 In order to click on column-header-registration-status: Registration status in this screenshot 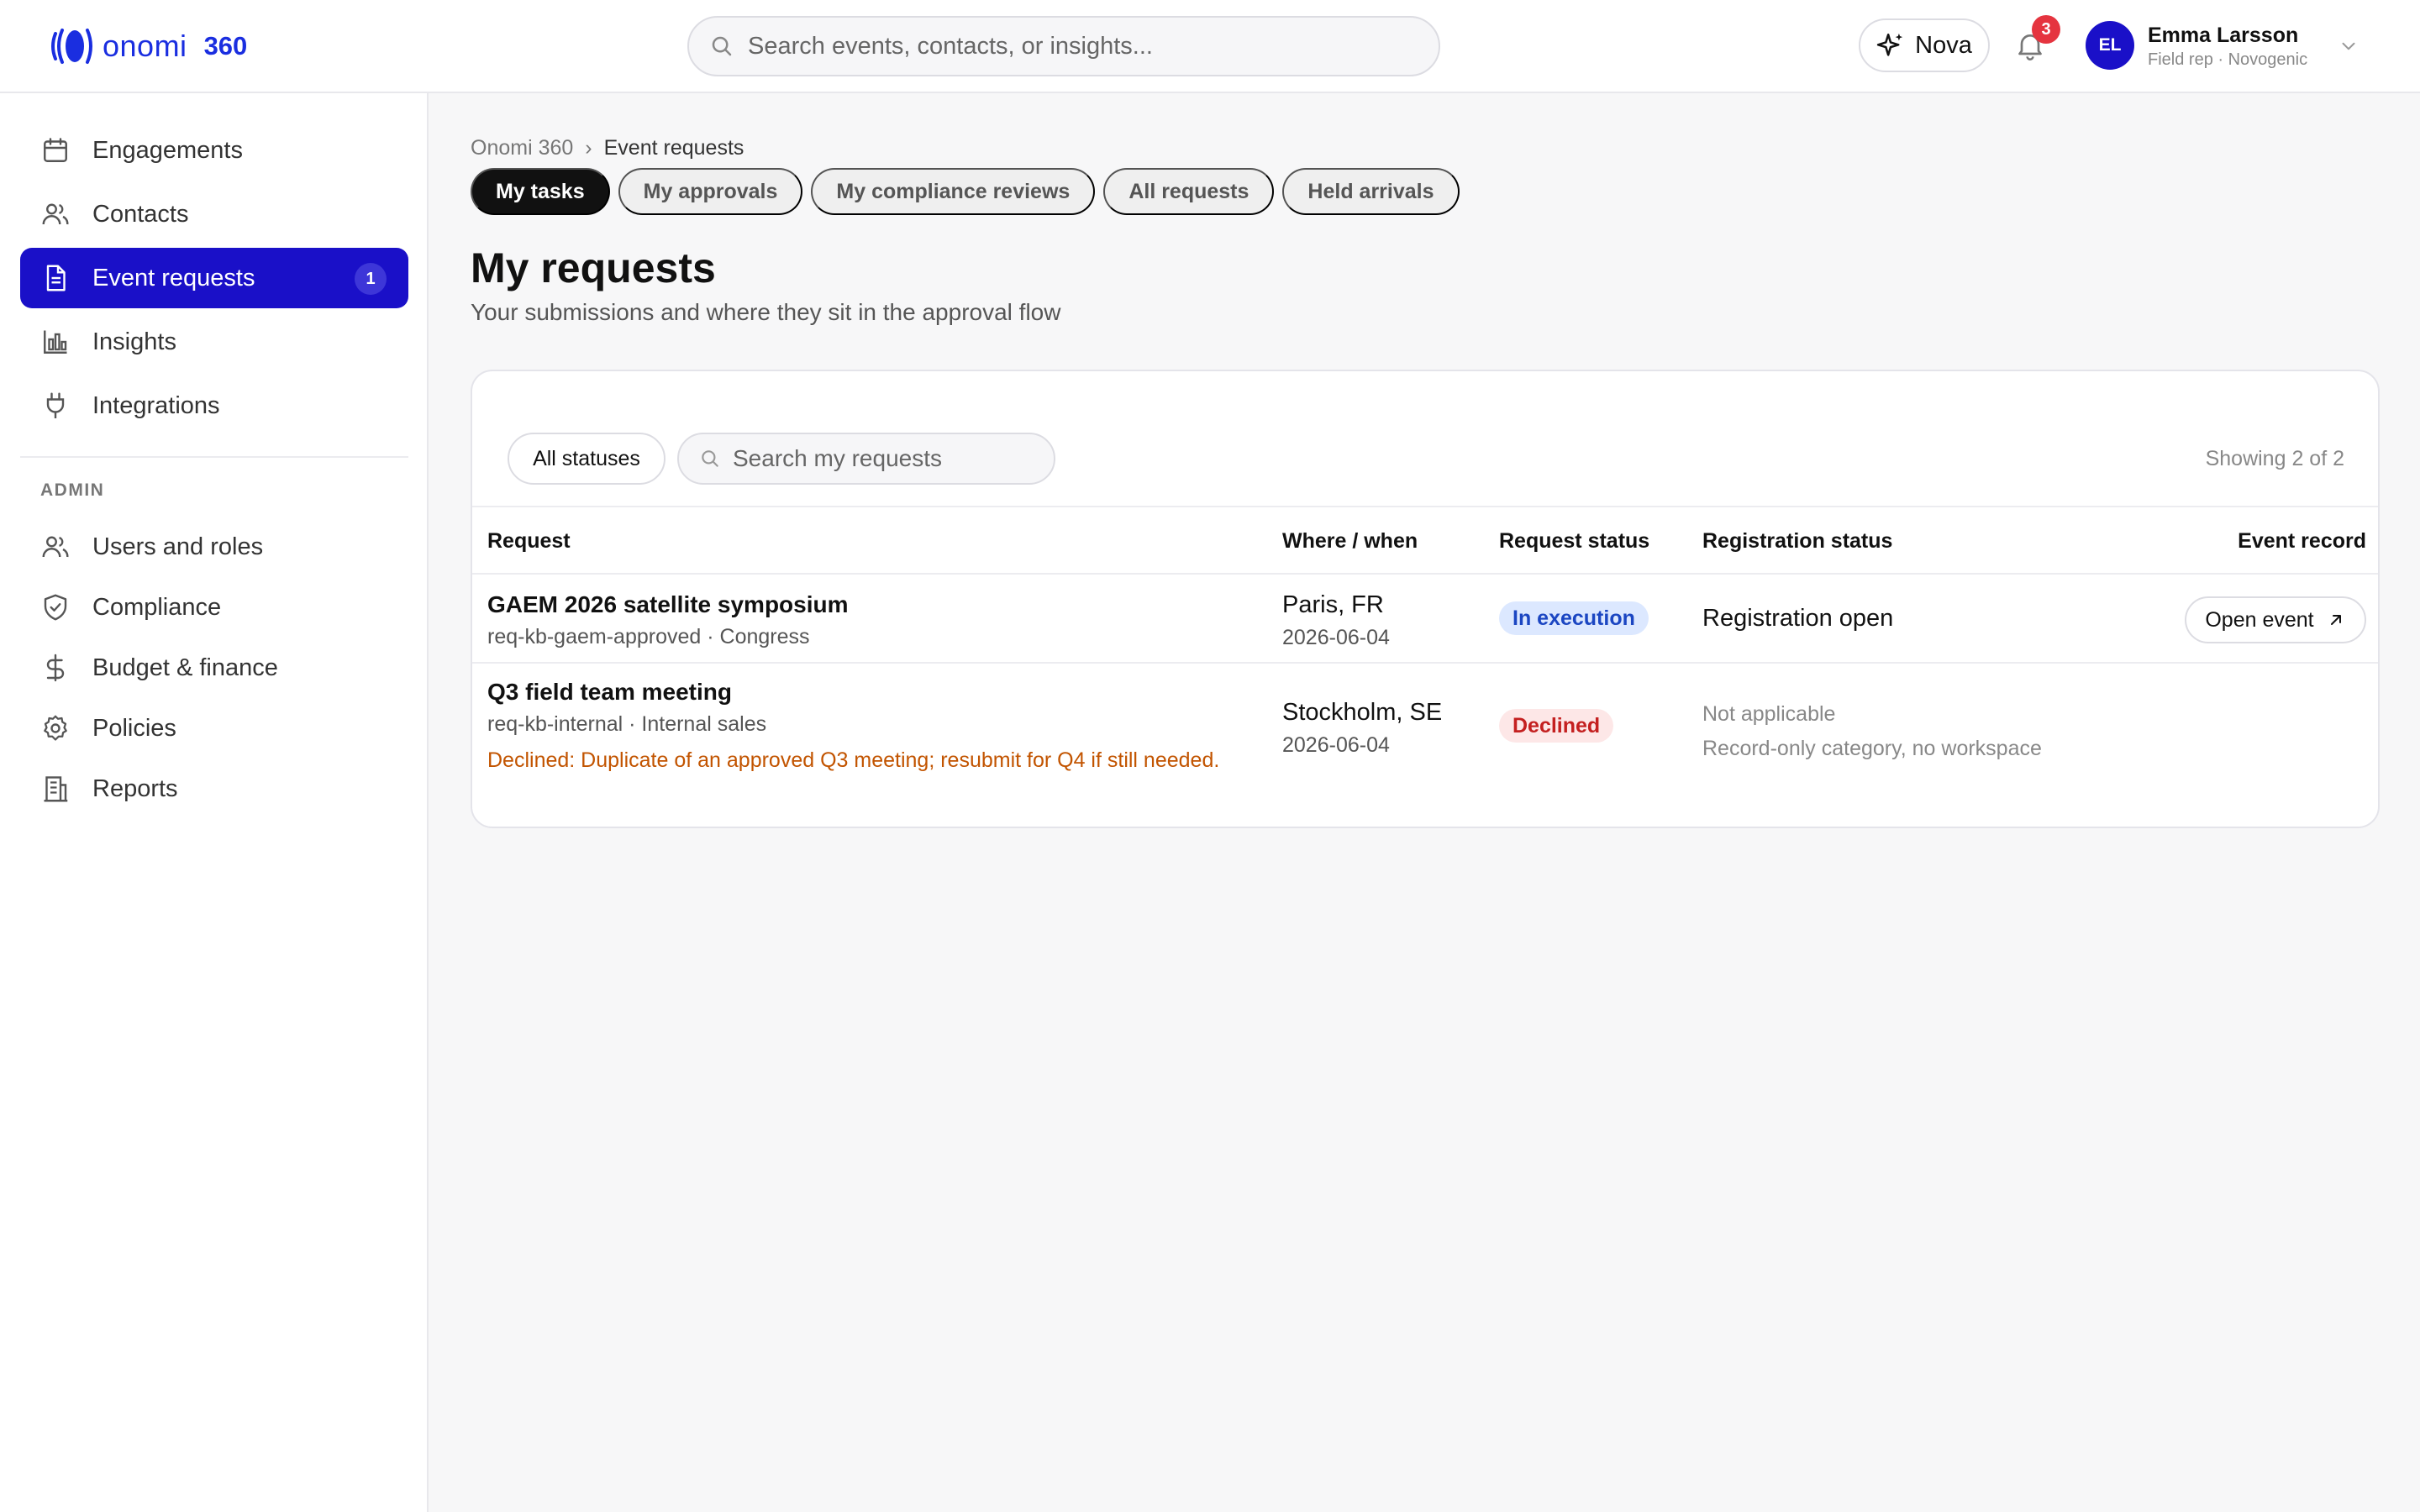, I will do `click(1798, 541)`.